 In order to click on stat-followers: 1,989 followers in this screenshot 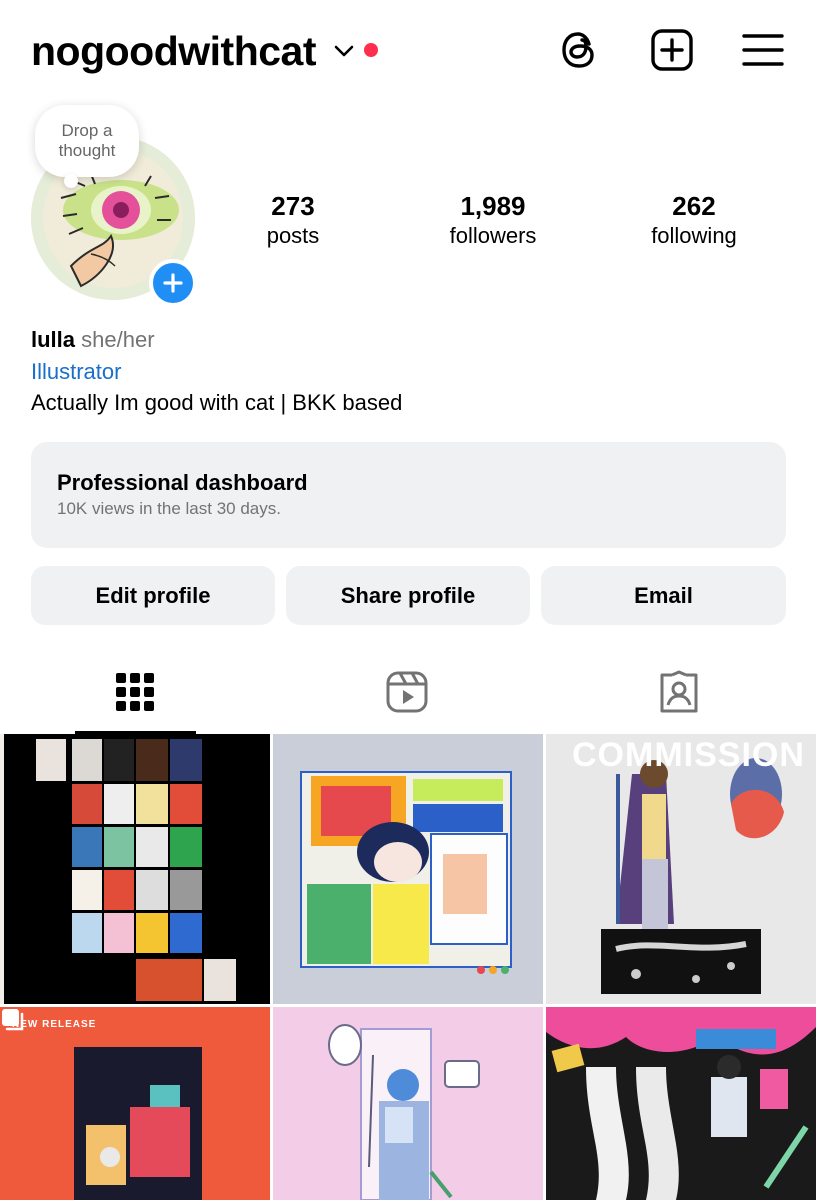, I will do `click(493, 220)`.